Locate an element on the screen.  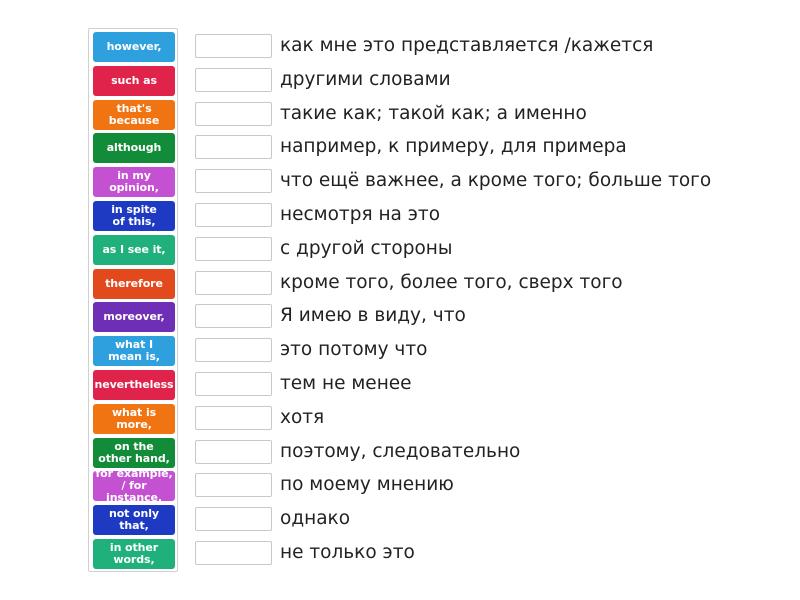
clue-text: поэтому, следовательно is located at coordinates (400, 451).